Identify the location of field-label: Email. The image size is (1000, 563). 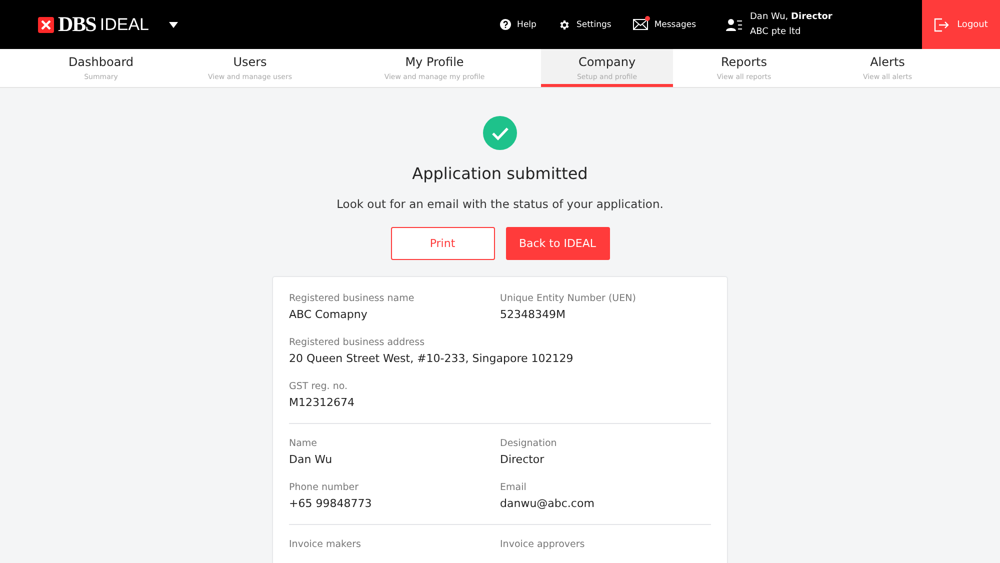
(514, 487).